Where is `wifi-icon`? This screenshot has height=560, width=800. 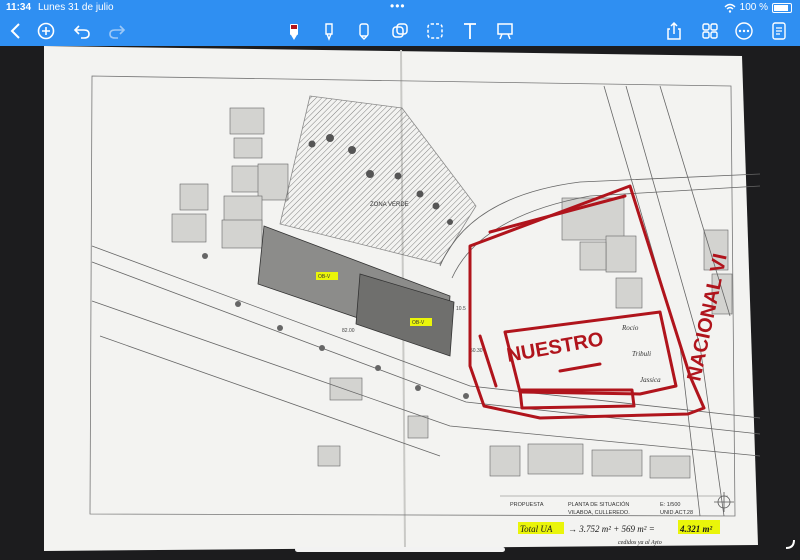
wifi-icon is located at coordinates (730, 8).